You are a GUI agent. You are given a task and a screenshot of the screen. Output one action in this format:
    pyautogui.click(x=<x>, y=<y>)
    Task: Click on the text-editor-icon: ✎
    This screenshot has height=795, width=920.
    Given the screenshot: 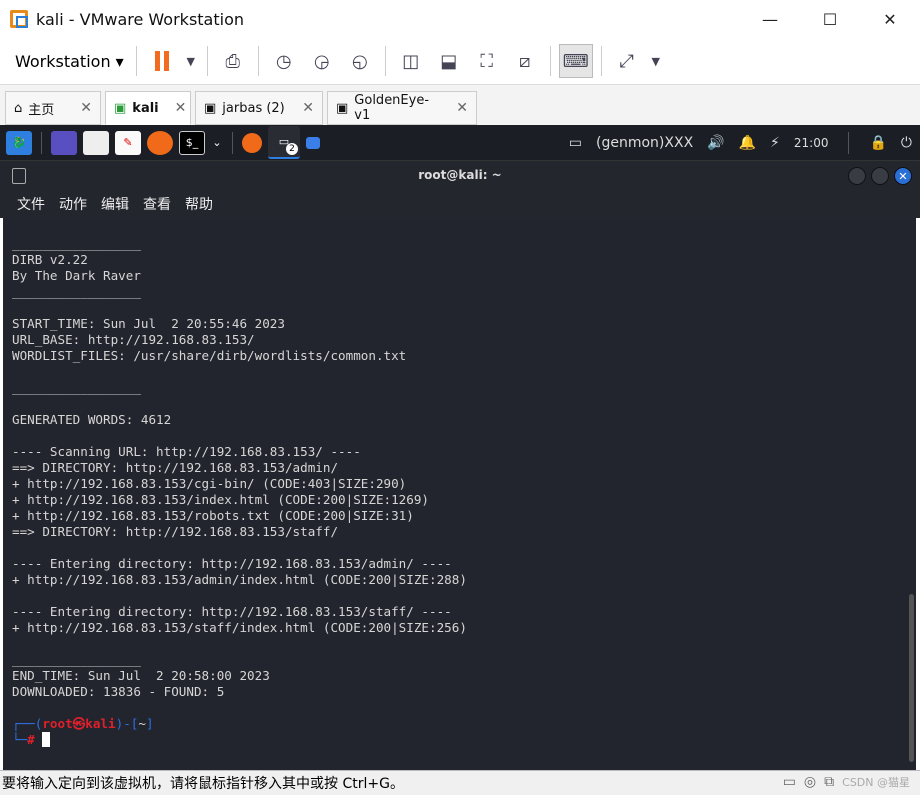 What is the action you would take?
    pyautogui.click(x=128, y=142)
    